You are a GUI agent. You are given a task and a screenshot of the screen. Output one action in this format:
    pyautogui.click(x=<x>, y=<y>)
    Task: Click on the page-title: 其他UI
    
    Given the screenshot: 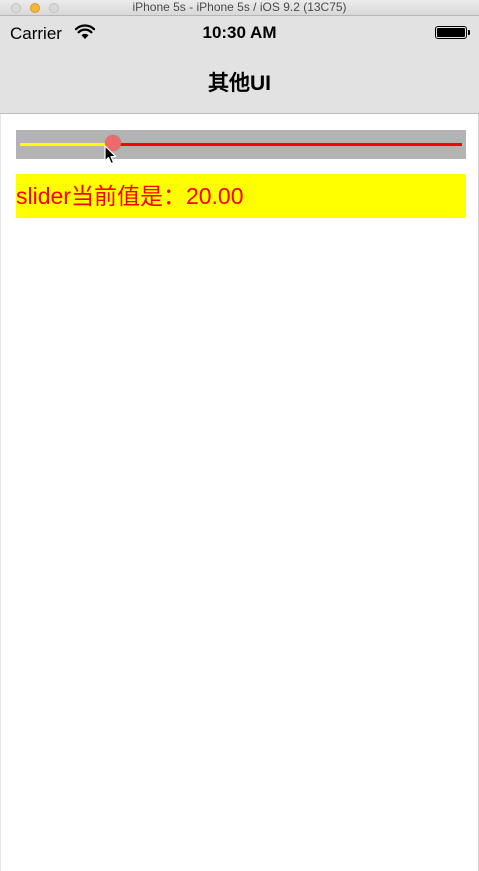 What is the action you would take?
    pyautogui.click(x=239, y=83)
    